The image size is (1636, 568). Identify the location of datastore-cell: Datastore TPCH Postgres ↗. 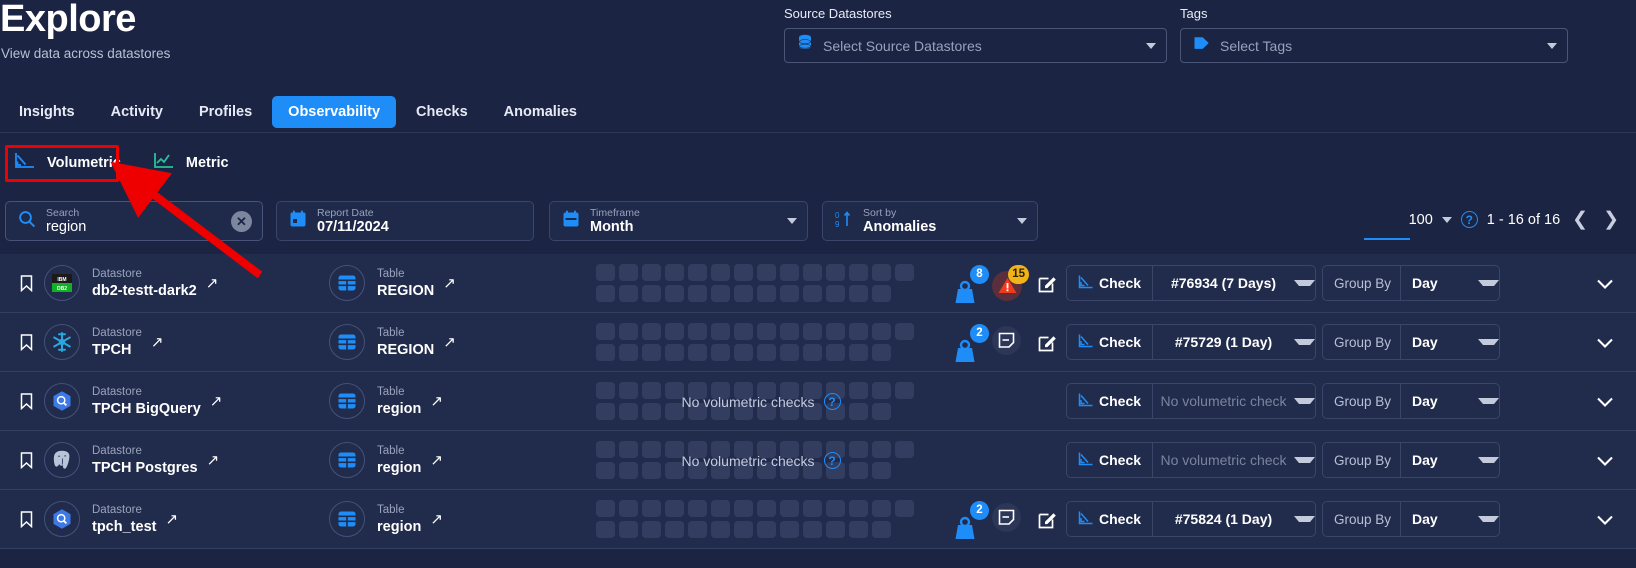
(186, 460).